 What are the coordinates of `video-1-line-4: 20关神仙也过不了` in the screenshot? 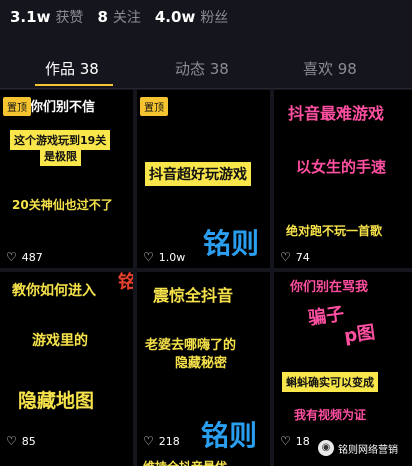 It's located at (62, 205).